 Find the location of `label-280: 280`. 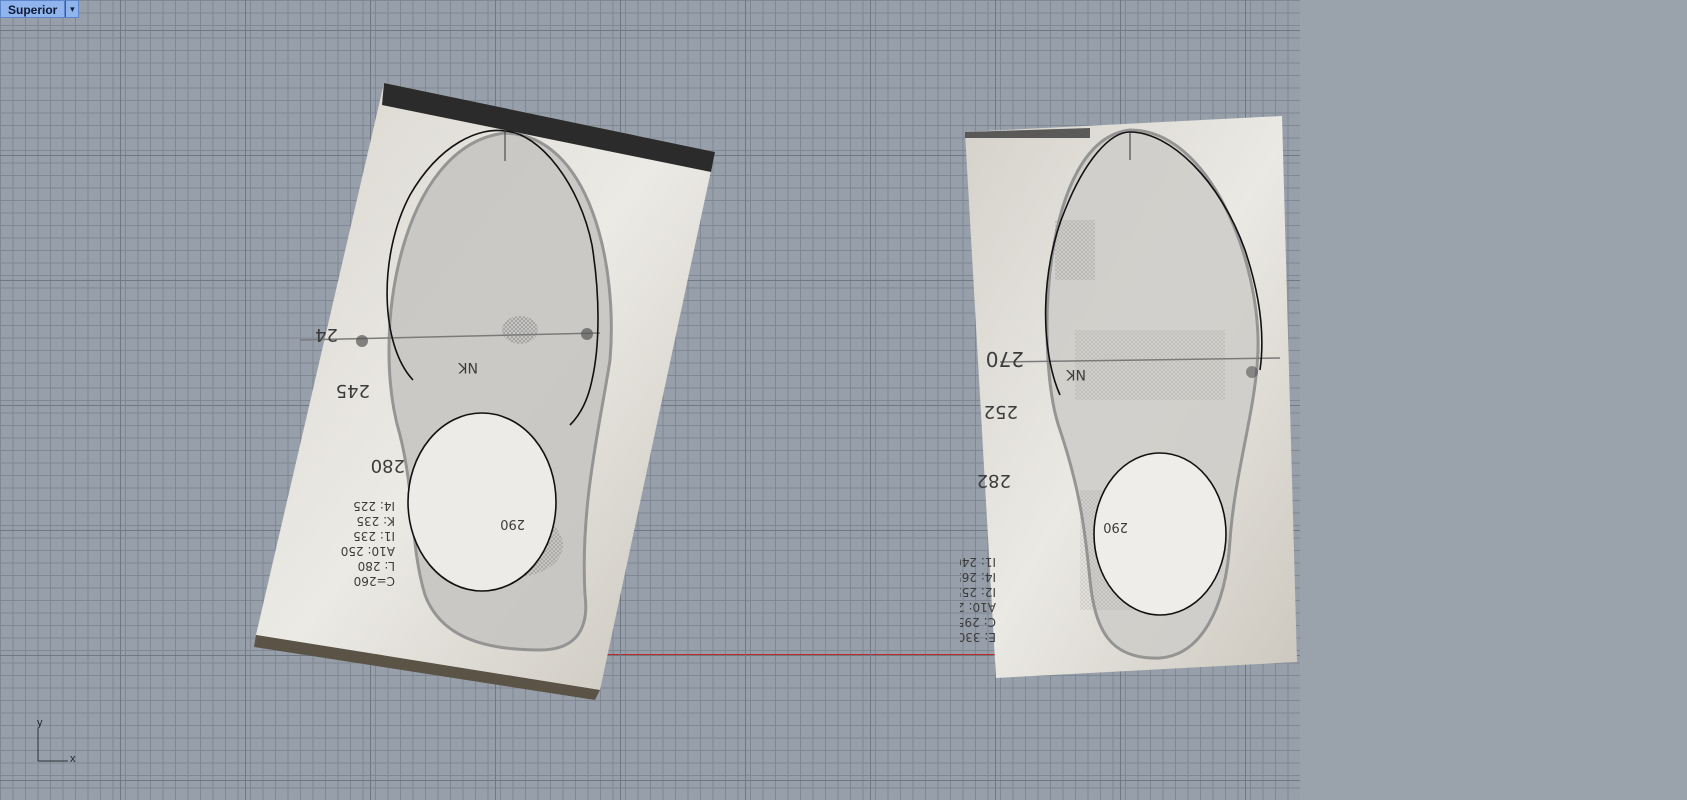

label-280: 280 is located at coordinates (388, 465).